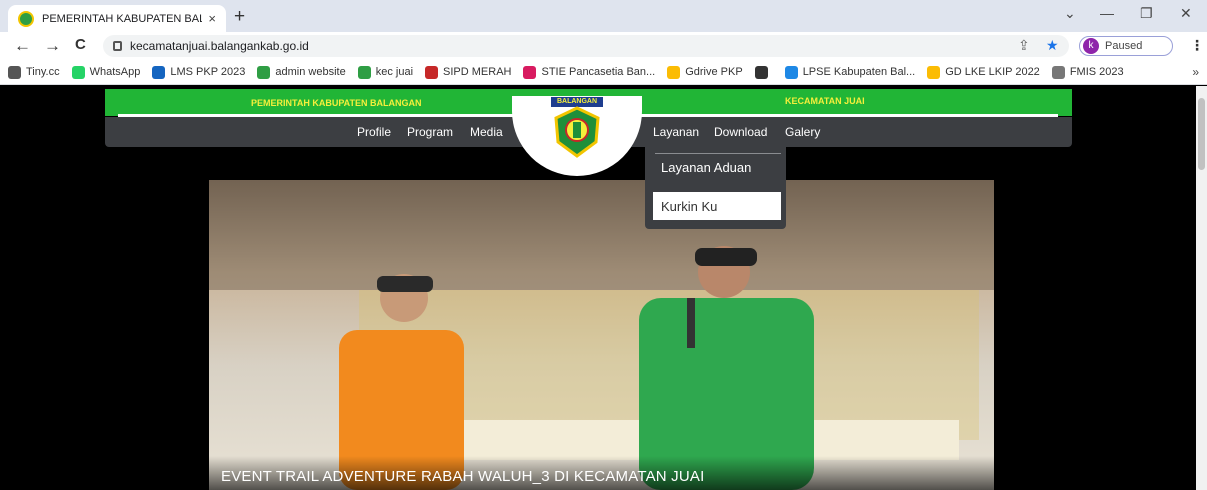  I want to click on close-window-button: ✕, so click(1186, 13).